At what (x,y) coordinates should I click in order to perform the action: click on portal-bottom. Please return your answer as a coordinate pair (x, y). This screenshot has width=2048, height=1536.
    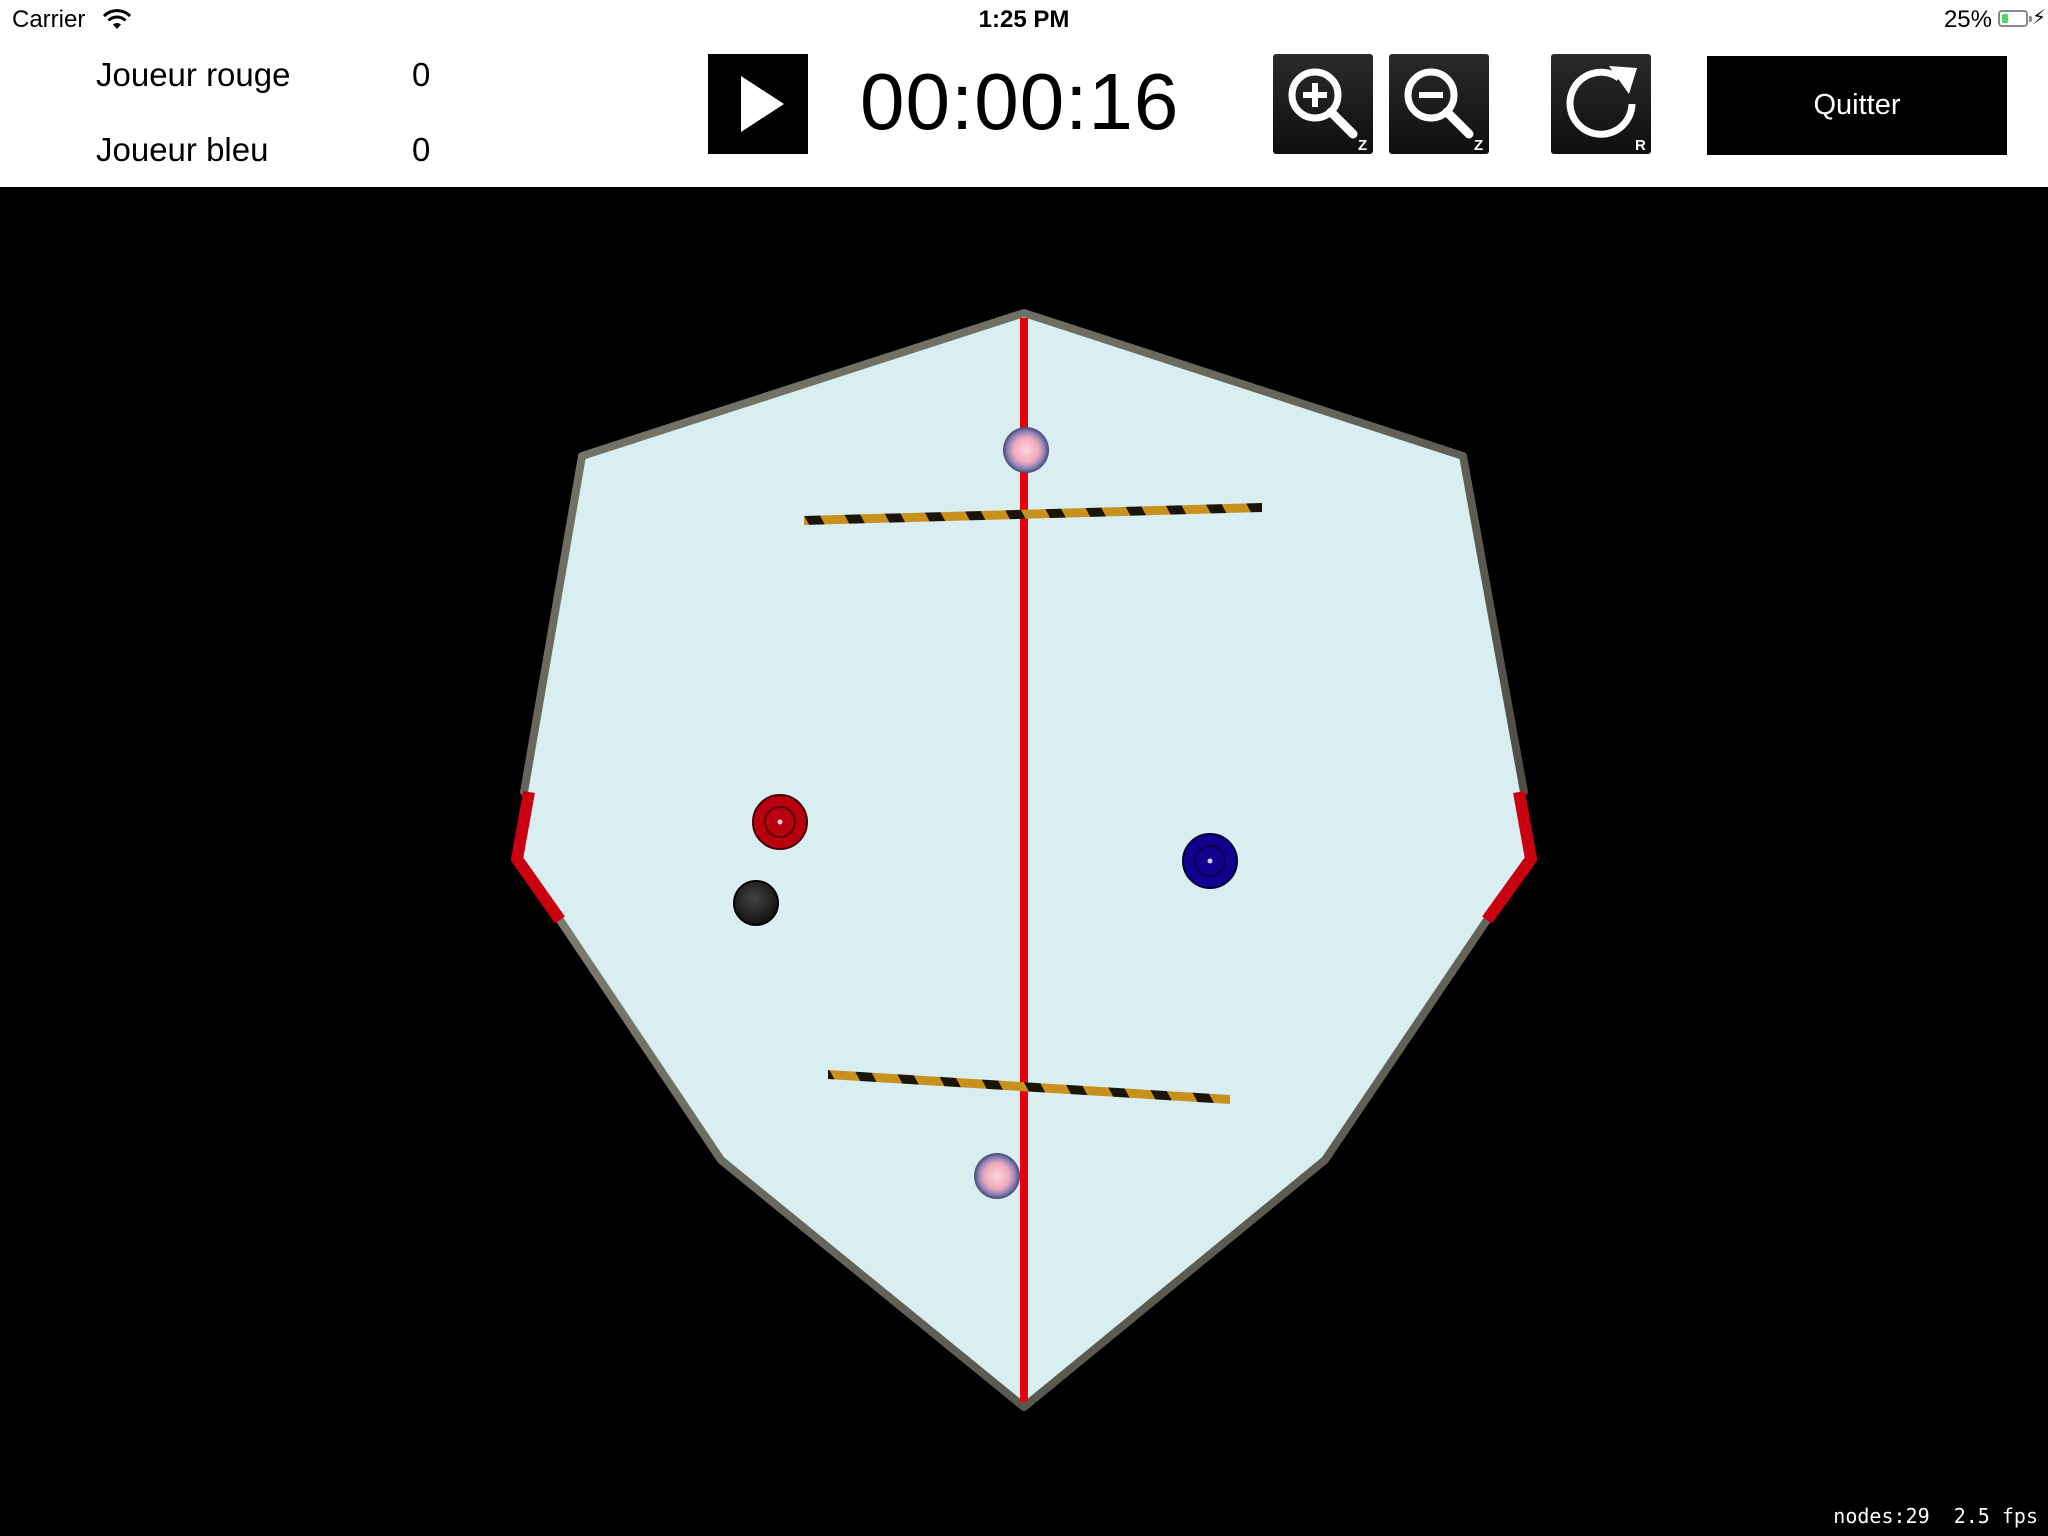
    Looking at the image, I should click on (997, 1176).